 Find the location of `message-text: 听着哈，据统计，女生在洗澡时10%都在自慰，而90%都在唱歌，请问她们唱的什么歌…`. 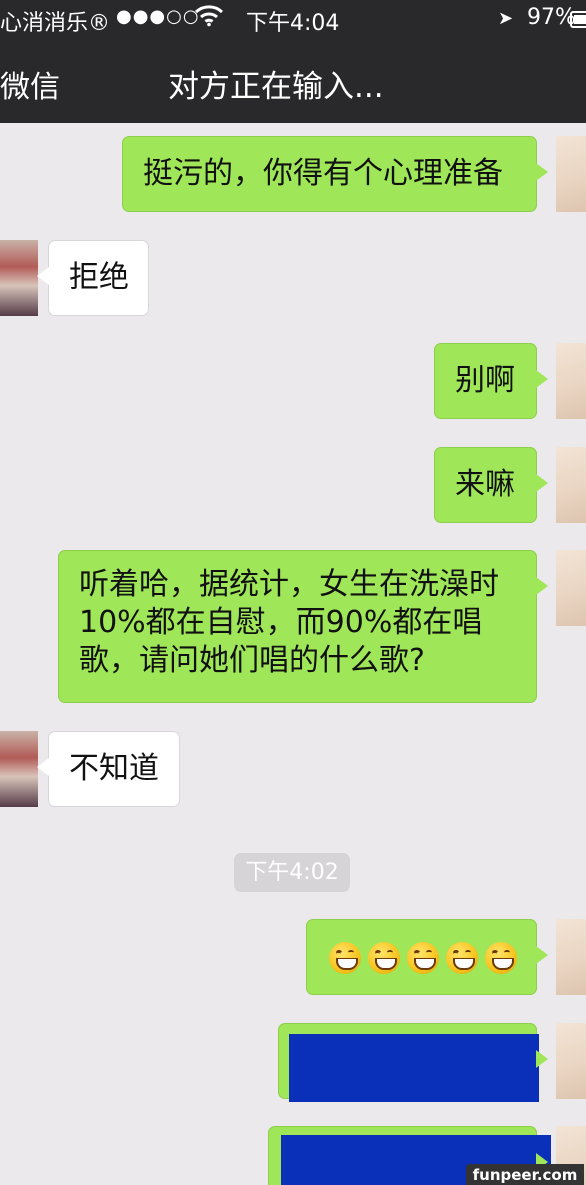

message-text: 听着哈，据统计，女生在洗澡时10%都在自慰，而90%都在唱歌，请问她们唱的什么歌… is located at coordinates (289, 622).